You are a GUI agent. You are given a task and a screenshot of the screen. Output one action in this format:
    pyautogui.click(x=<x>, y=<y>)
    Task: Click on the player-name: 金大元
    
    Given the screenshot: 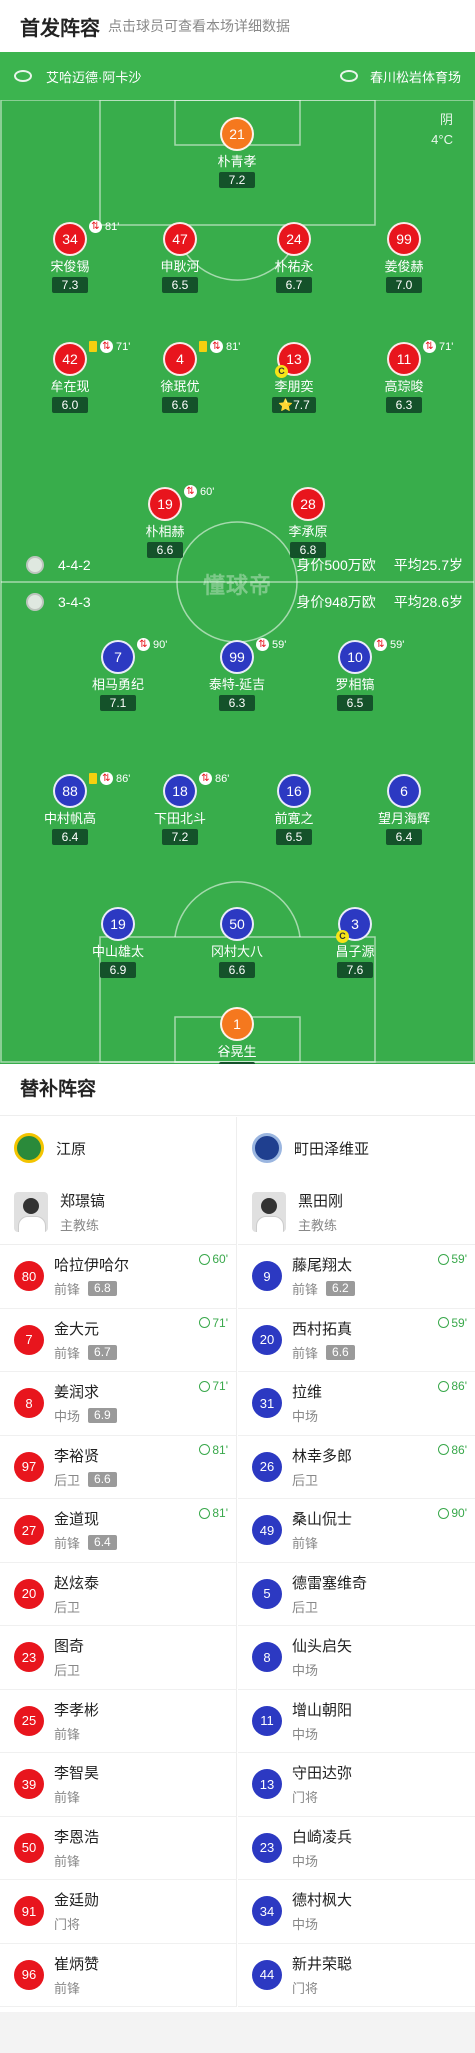 What is the action you would take?
    pyautogui.click(x=77, y=1329)
    